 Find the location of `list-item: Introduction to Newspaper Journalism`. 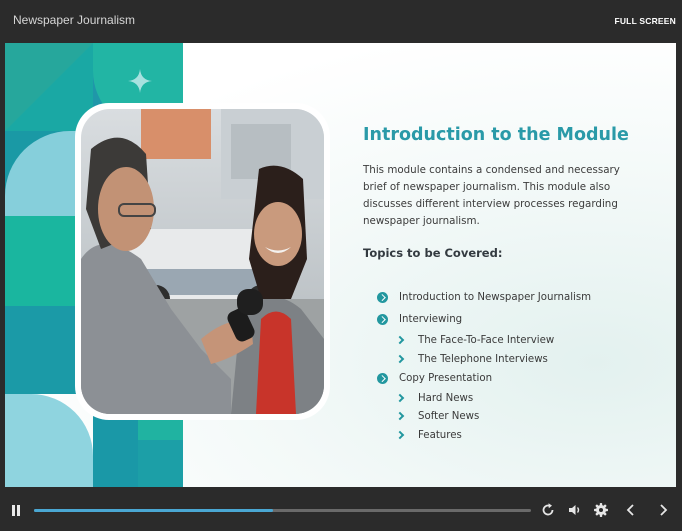

list-item: Introduction to Newspaper Journalism is located at coordinates (484, 298).